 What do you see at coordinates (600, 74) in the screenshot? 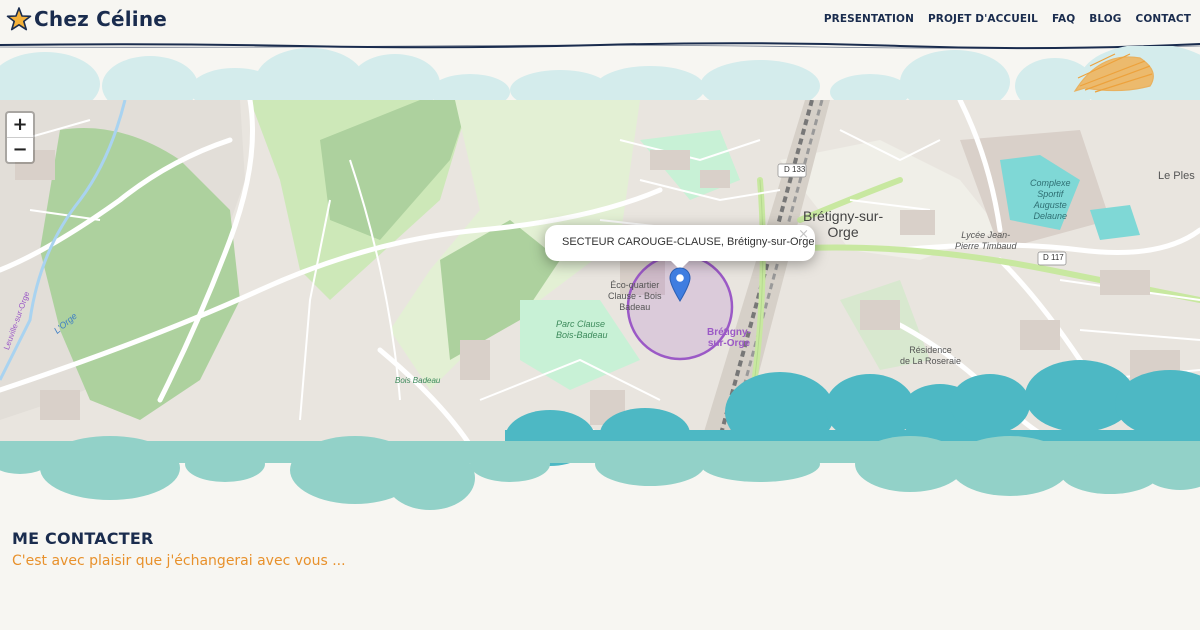
I see `top-cloud-band` at bounding box center [600, 74].